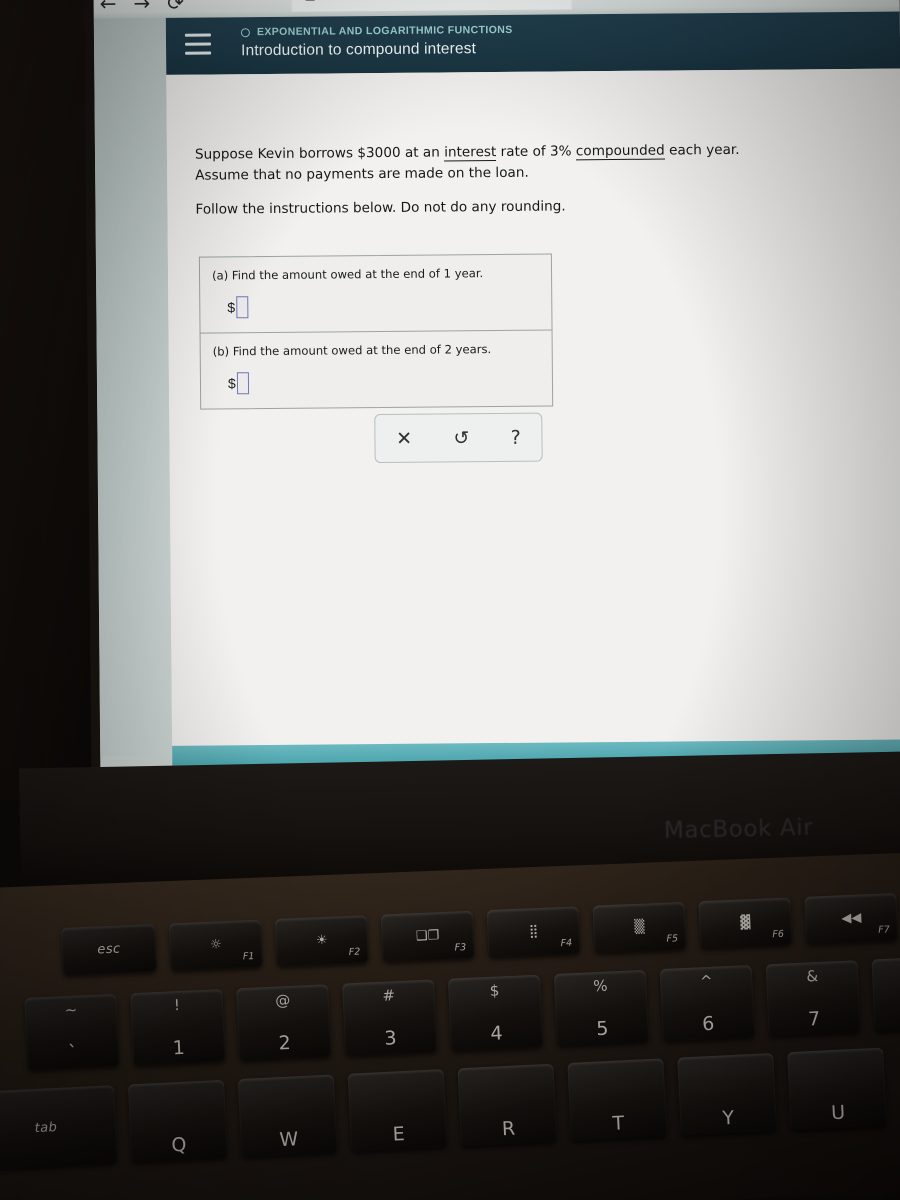 The height and width of the screenshot is (1200, 900). What do you see at coordinates (507, 1105) in the screenshot?
I see `key-r: R` at bounding box center [507, 1105].